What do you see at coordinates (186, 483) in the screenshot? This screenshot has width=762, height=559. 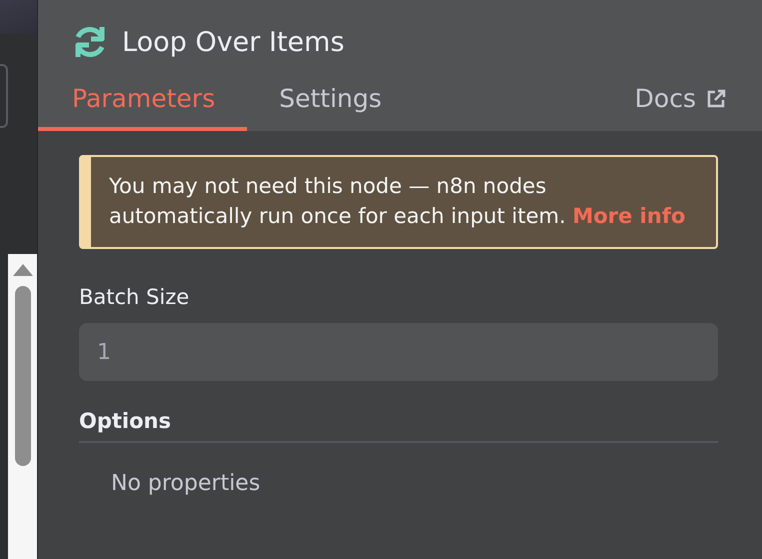 I see `empty-message: No properties` at bounding box center [186, 483].